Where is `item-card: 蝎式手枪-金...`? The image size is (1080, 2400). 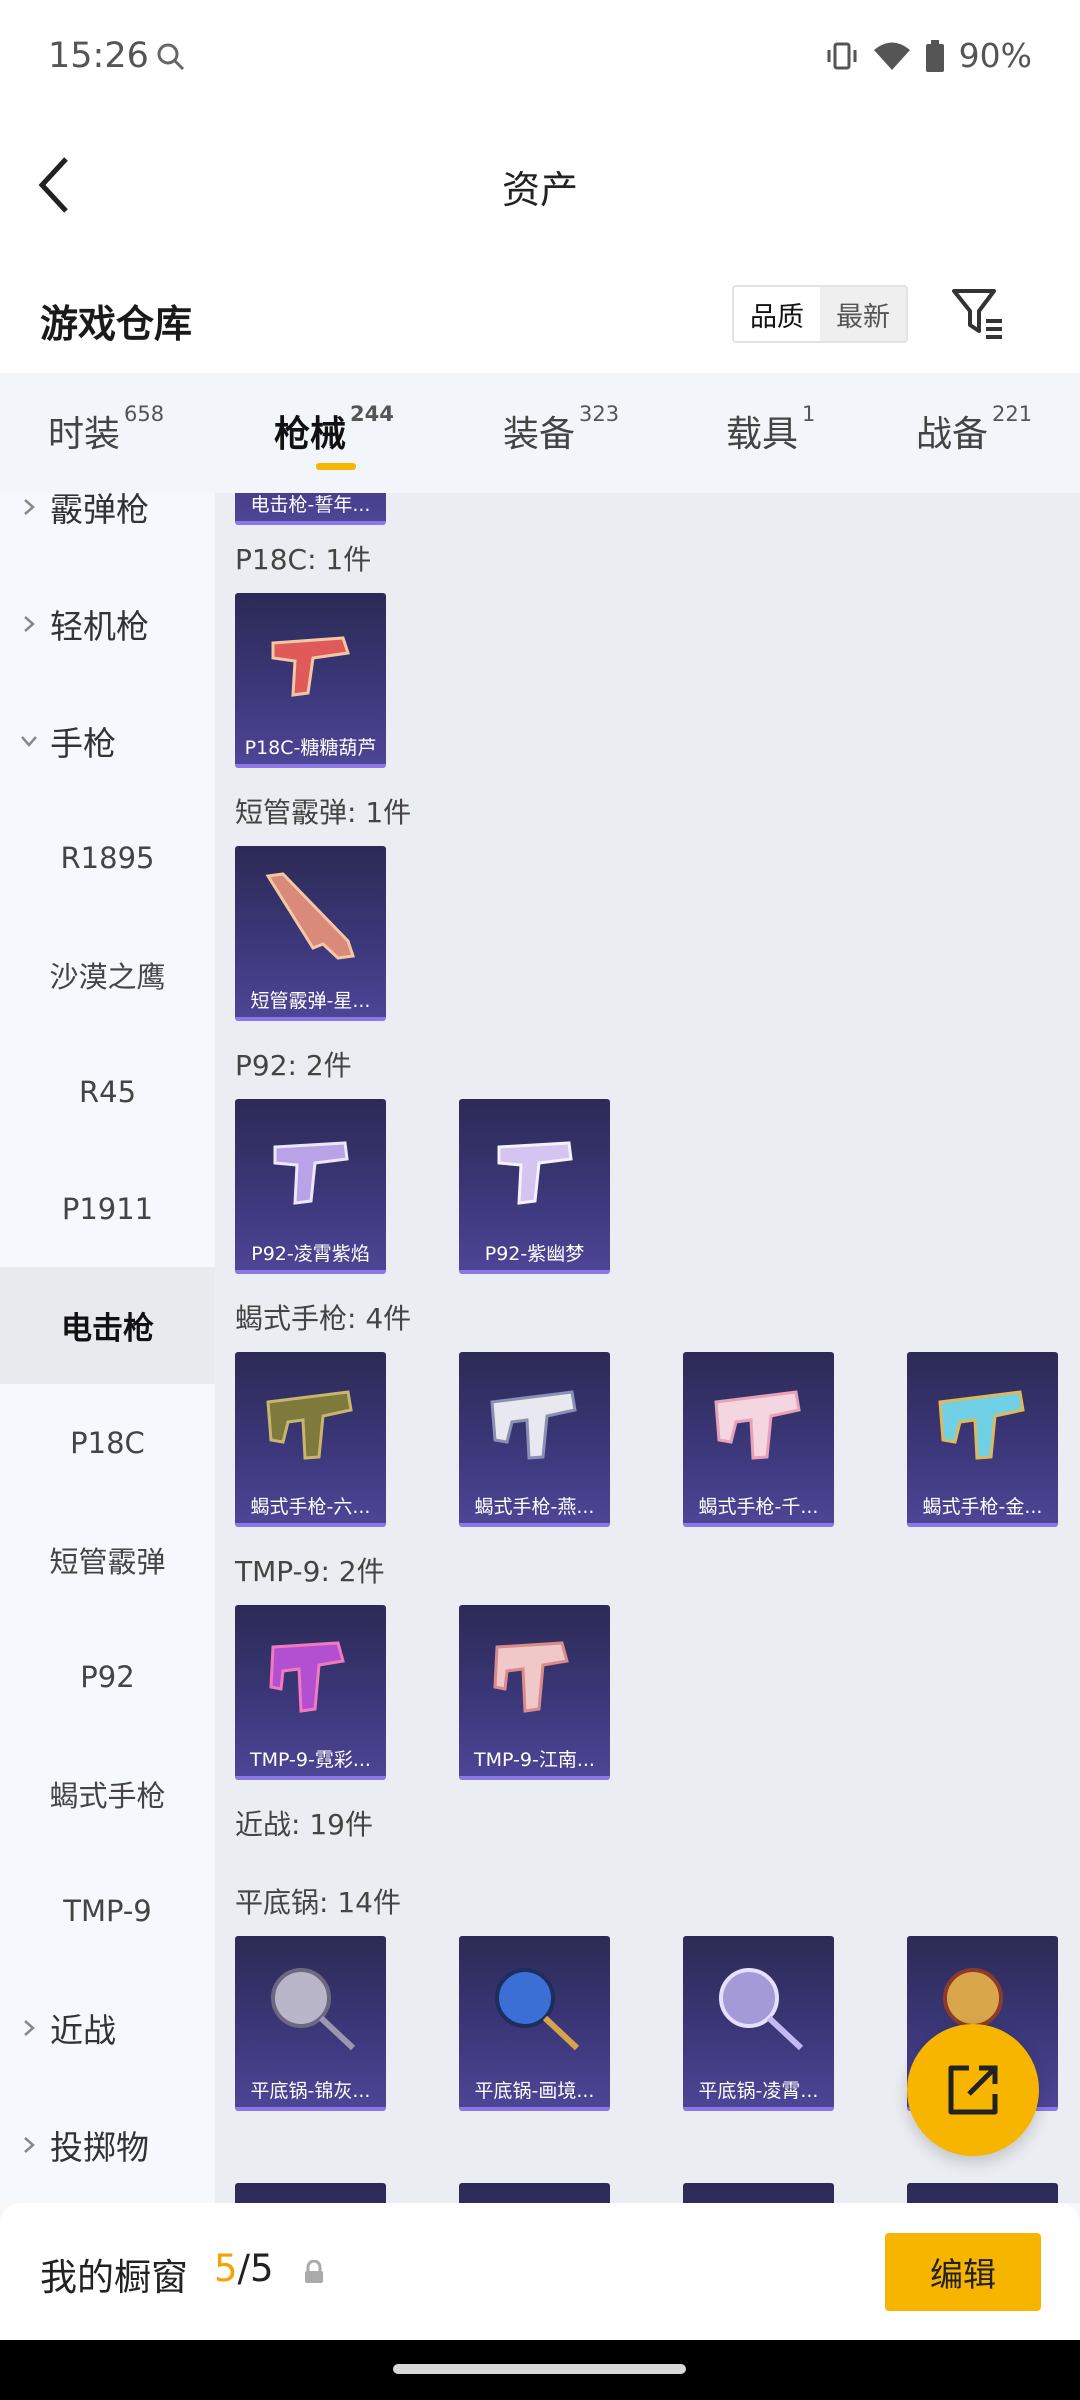
item-card: 蝎式手枪-金... is located at coordinates (982, 1439).